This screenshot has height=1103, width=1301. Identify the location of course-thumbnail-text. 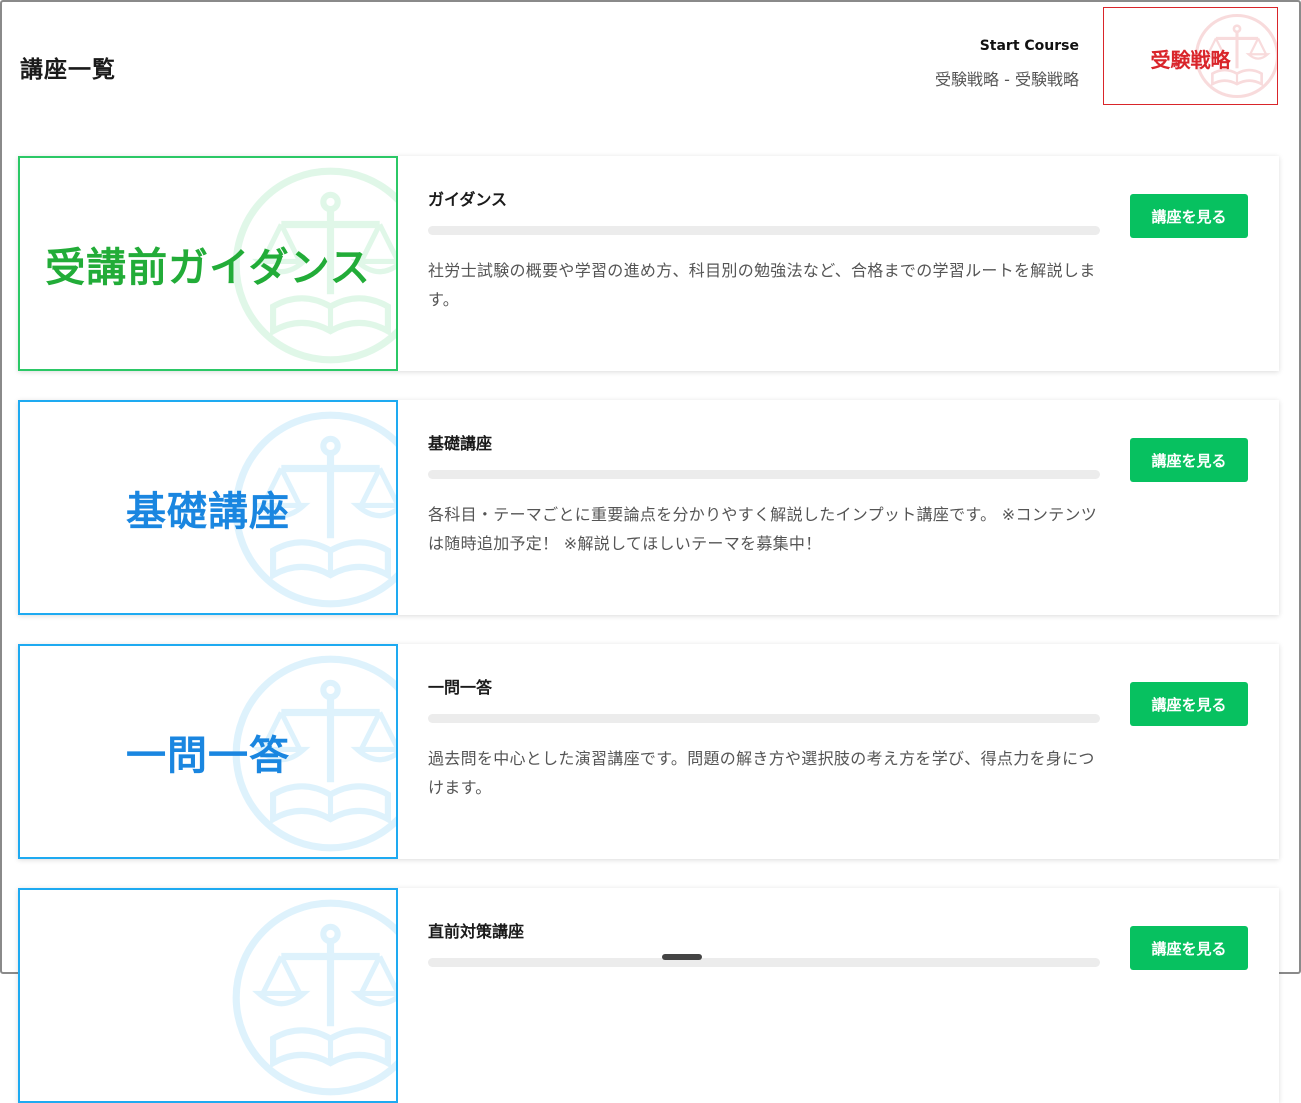
(208, 995).